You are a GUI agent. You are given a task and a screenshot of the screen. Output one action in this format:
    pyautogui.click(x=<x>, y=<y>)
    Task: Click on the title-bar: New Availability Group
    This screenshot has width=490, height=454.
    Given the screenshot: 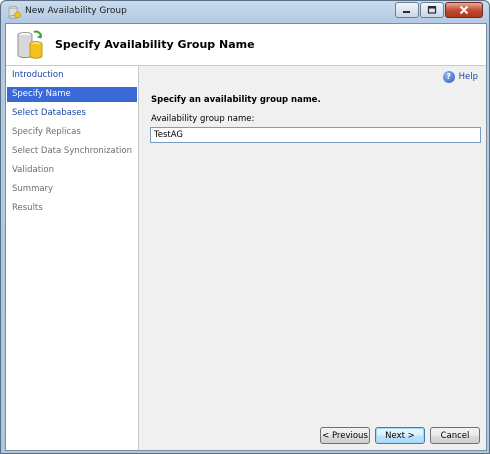 What is the action you would take?
    pyautogui.click(x=245, y=12)
    